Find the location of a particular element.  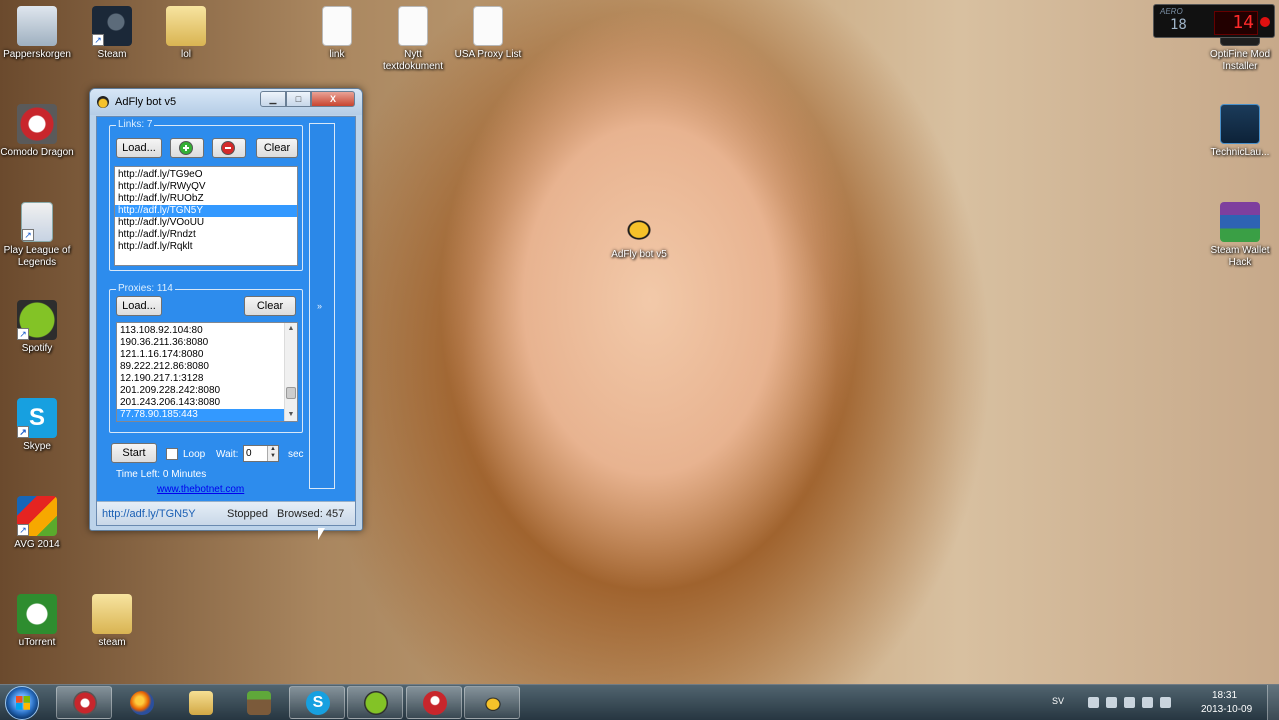

desktop-icon-utorrent: uTorrent is located at coordinates (38, 621).